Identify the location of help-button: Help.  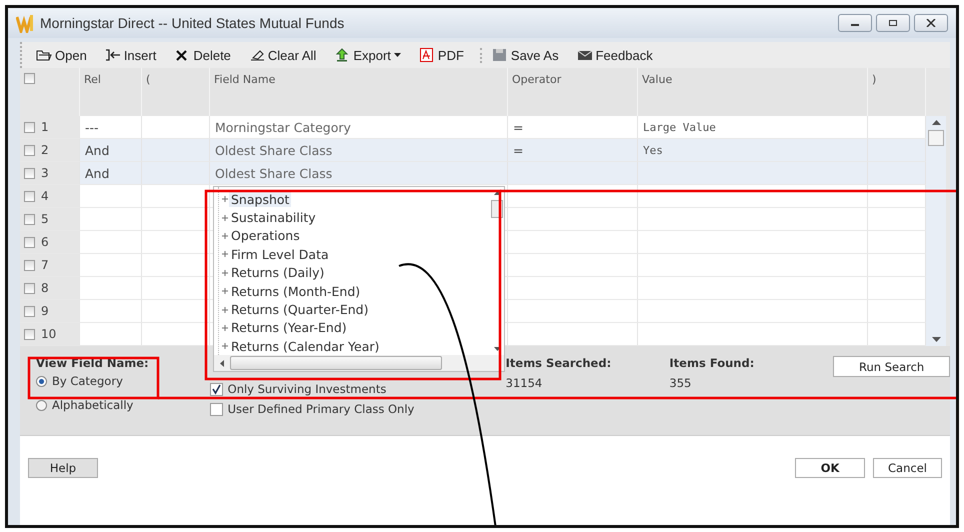
(63, 468).